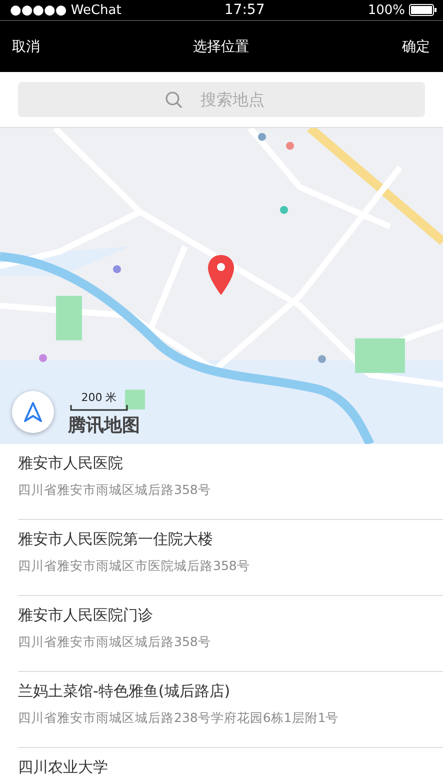 The image size is (443, 783). Describe the element at coordinates (221, 99) in the screenshot. I see `search-field: 搜索地点` at that location.